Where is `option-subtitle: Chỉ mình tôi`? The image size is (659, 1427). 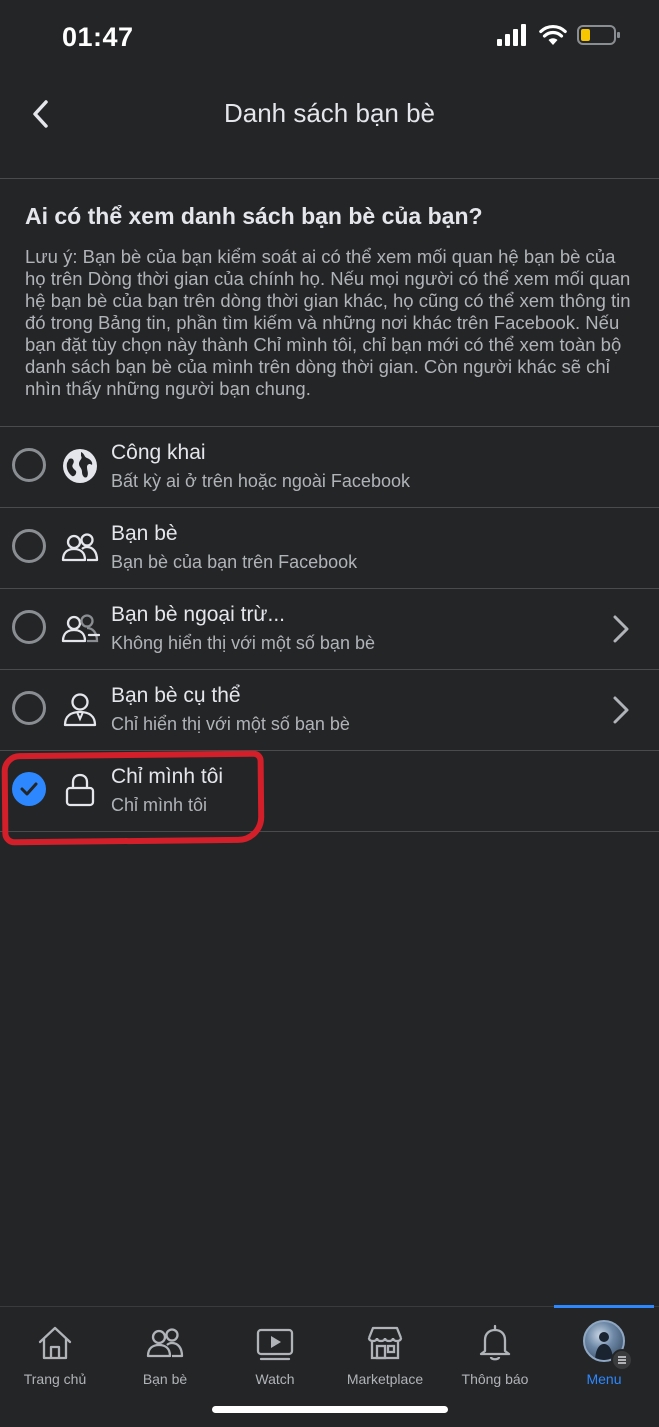
option-subtitle: Chỉ mình tôi is located at coordinates (159, 805).